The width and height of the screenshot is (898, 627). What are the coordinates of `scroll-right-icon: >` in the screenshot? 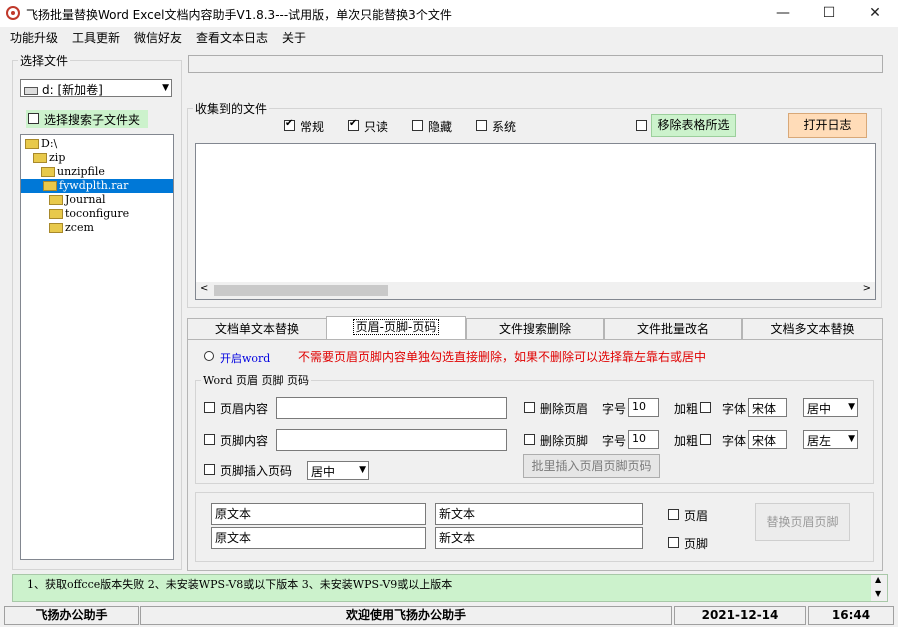 It's located at (867, 288).